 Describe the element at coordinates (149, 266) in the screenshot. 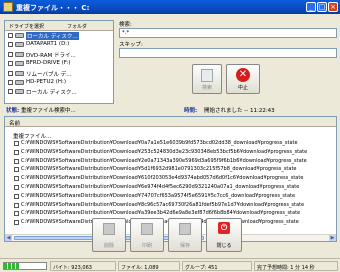

I see `files-count: ファイル: 1,089` at that location.